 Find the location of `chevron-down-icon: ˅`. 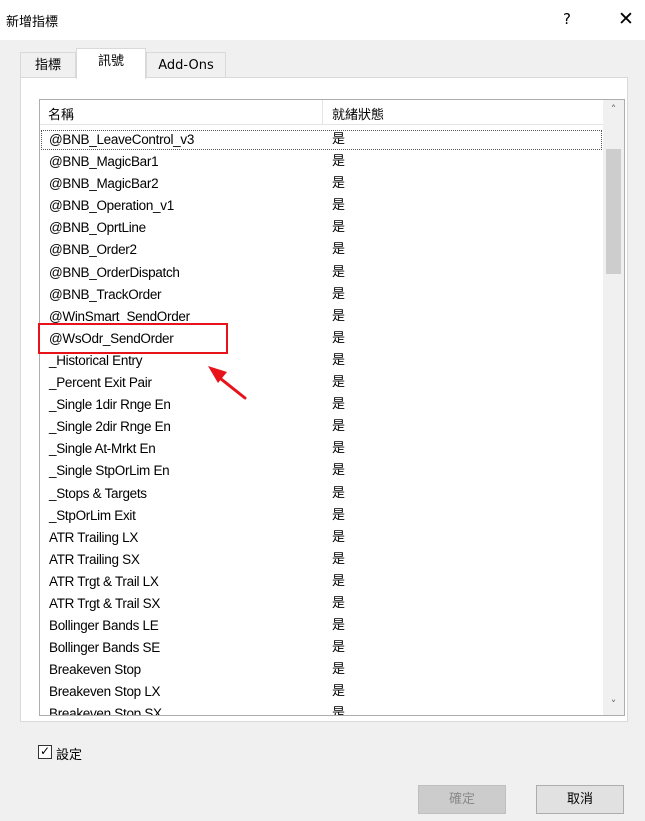

chevron-down-icon: ˅ is located at coordinates (613, 705).